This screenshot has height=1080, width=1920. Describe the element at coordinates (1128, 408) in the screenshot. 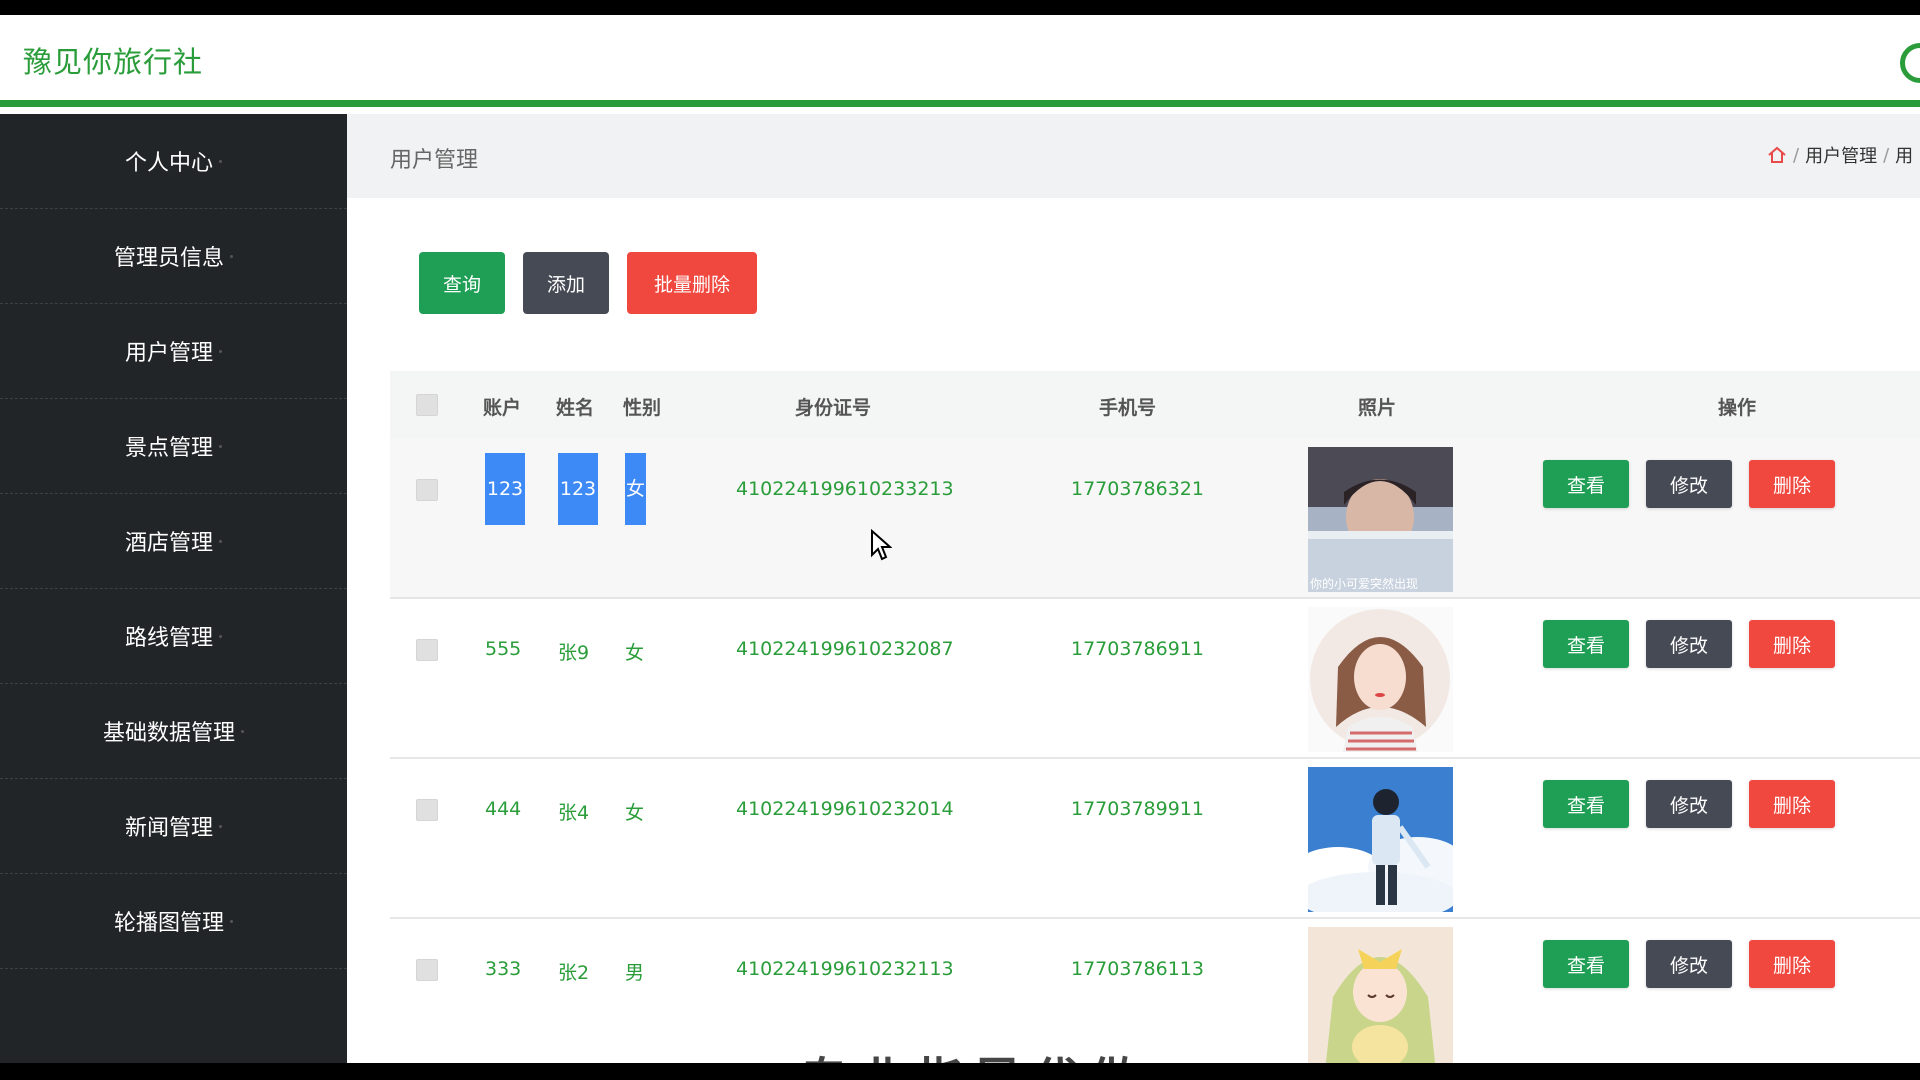

I see `column-header-phone: 手机号` at that location.